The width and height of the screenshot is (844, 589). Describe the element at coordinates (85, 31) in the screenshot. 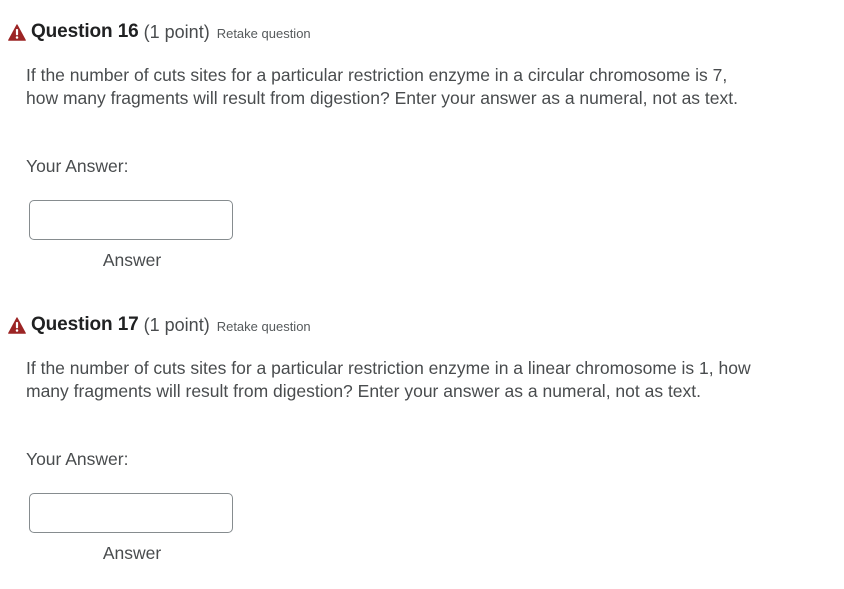

I see `question-title: Question 16` at that location.